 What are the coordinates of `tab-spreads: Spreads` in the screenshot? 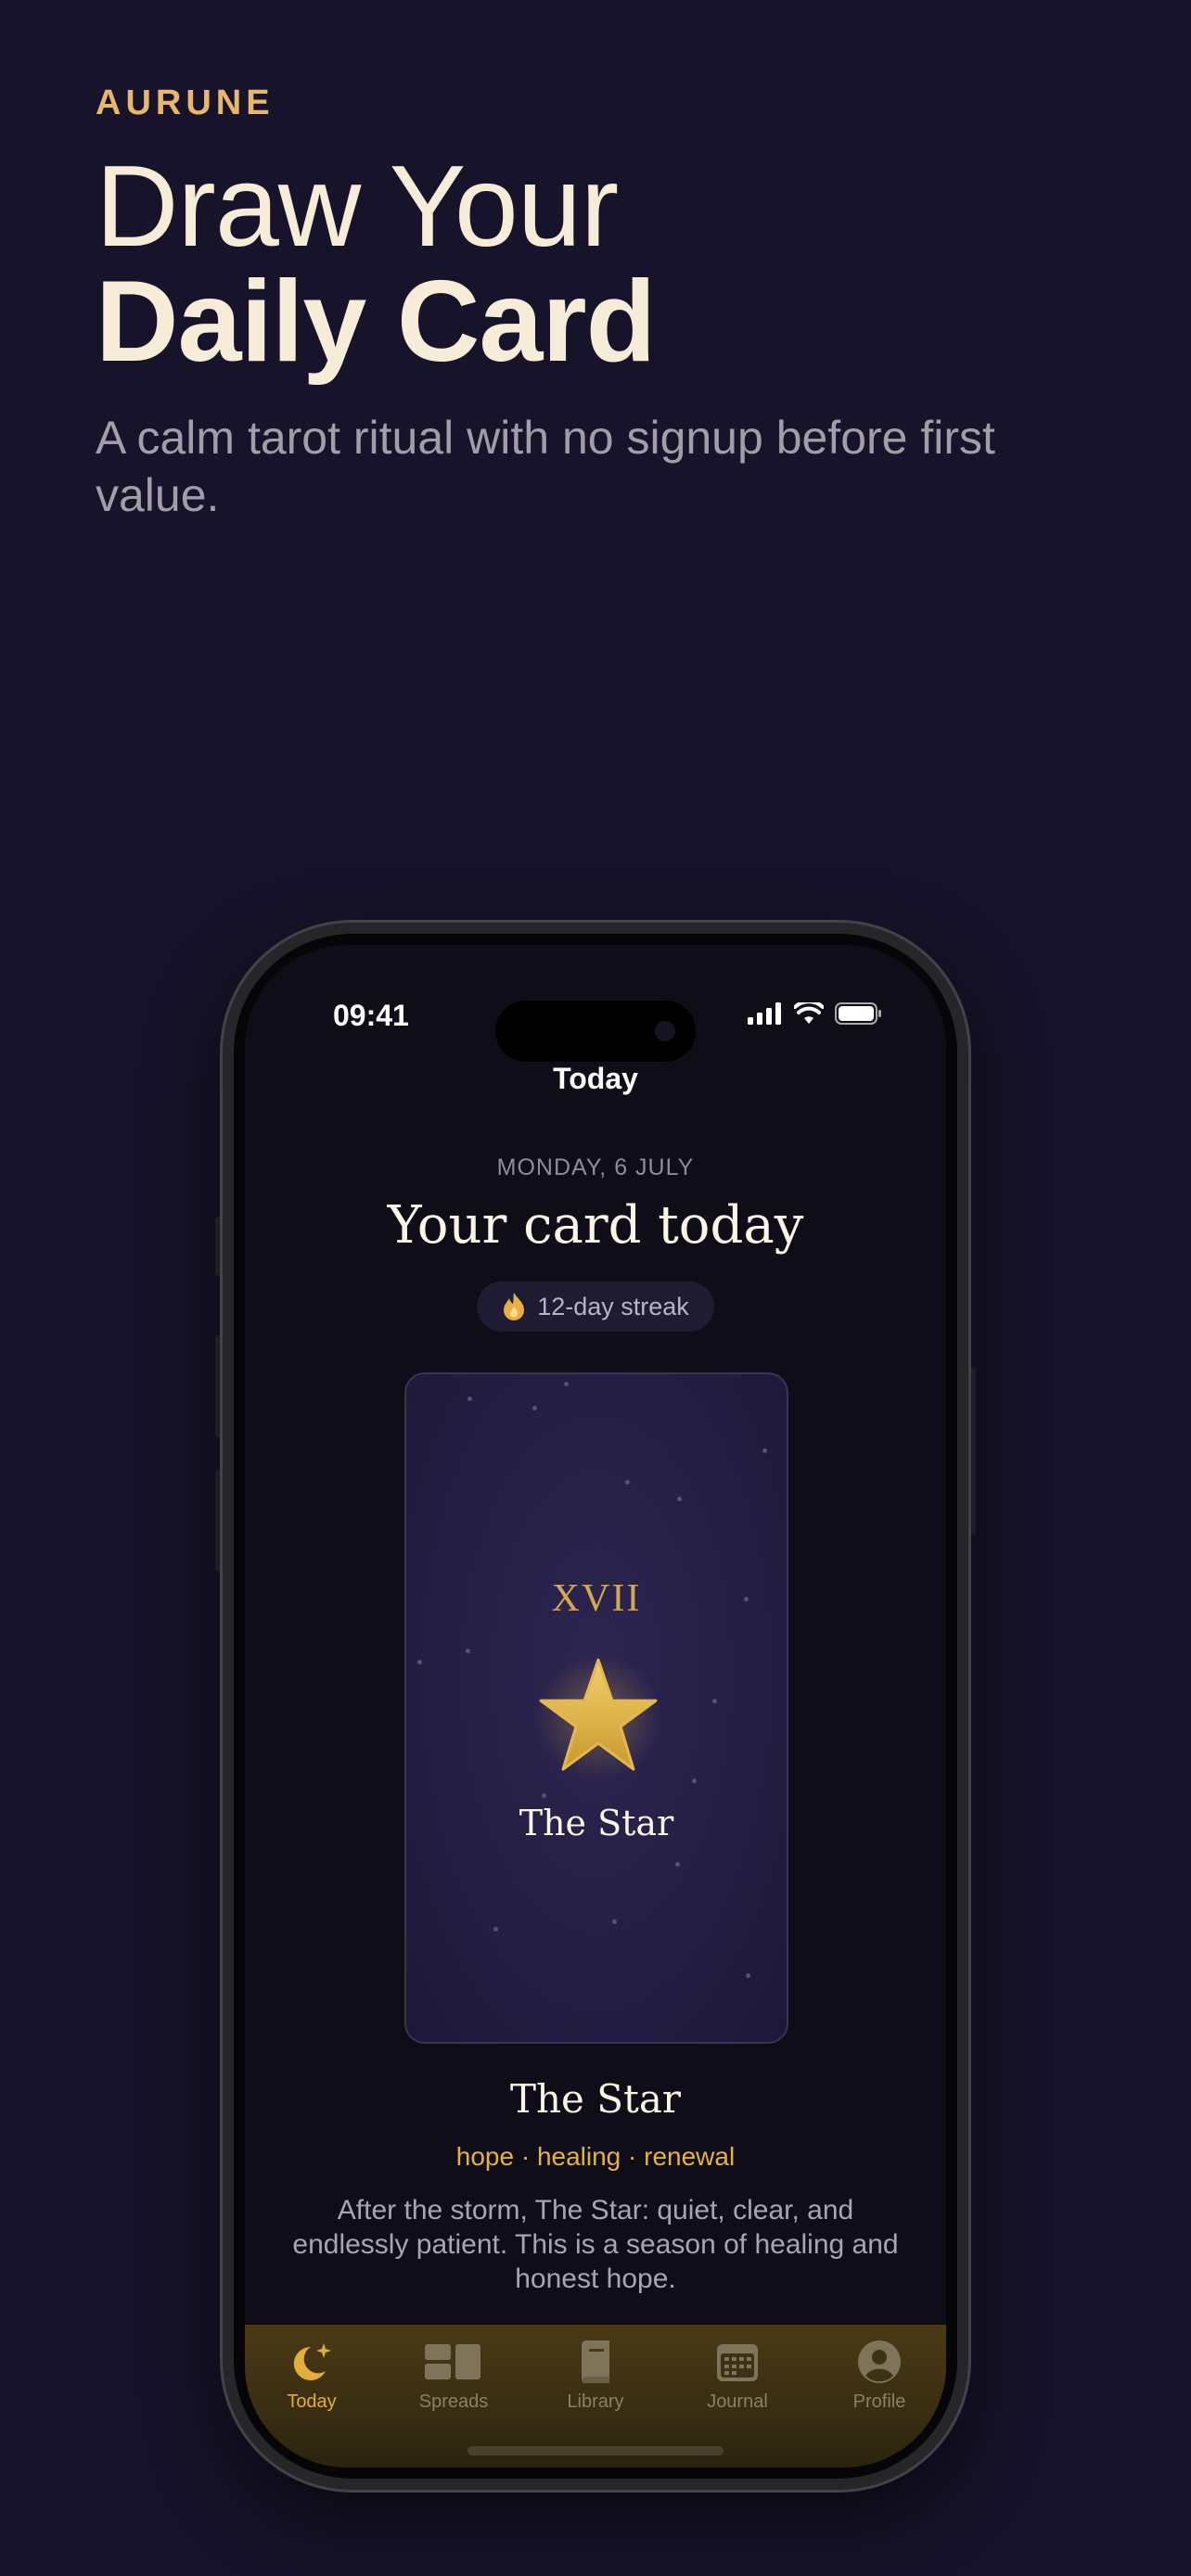 It's located at (454, 2375).